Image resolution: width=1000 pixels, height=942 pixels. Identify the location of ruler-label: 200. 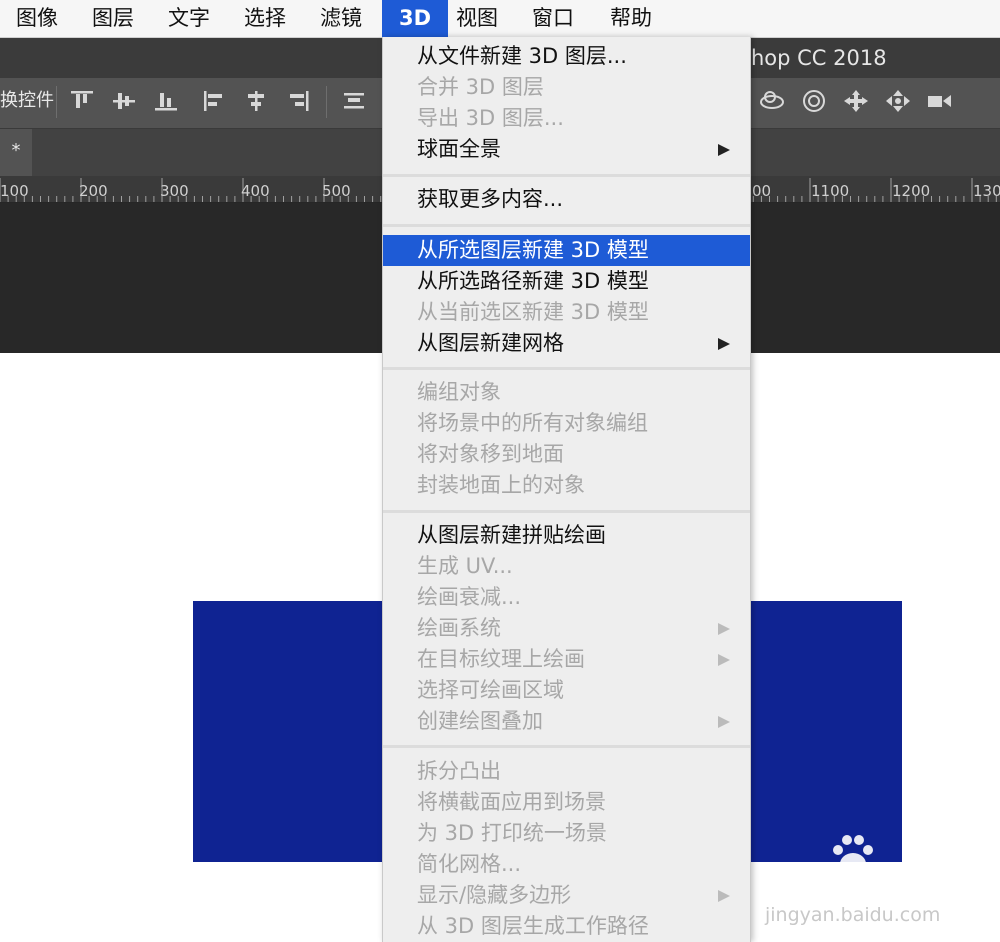
(93, 191).